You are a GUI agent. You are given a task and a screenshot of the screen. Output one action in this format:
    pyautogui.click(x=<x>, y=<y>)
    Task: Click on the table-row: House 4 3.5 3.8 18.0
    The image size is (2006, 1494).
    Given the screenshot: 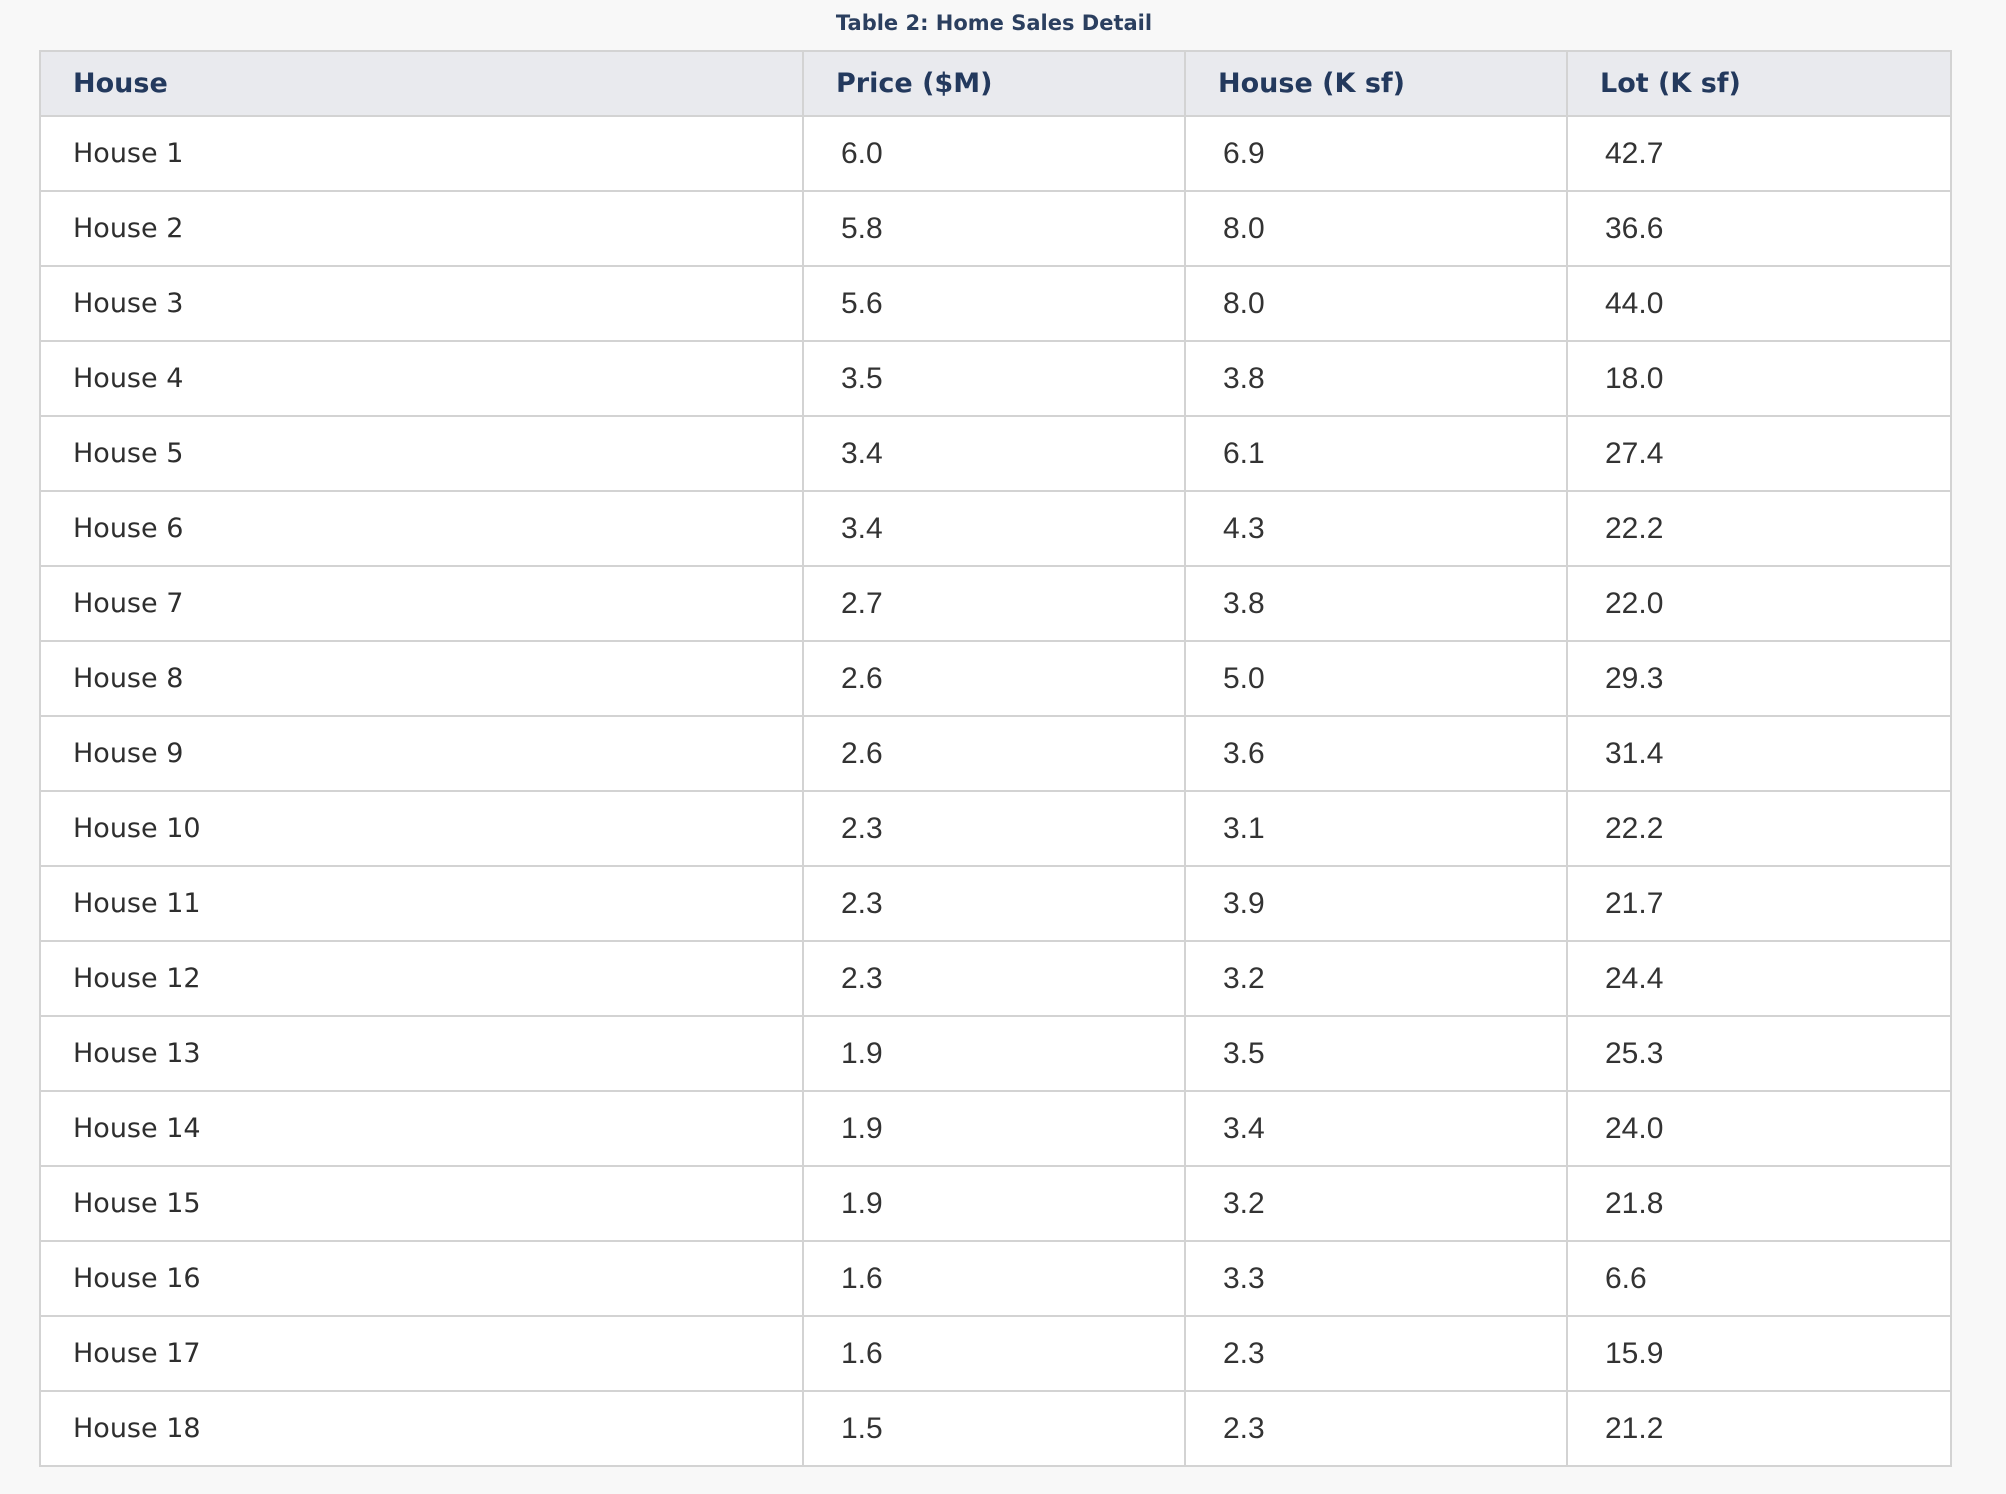 What is the action you would take?
    pyautogui.click(x=995, y=378)
    